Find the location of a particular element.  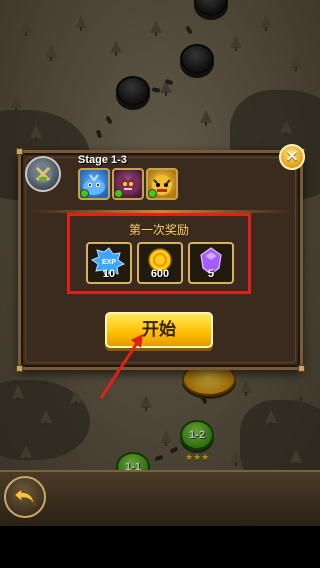

reward-count: 5 is located at coordinates (211, 274).